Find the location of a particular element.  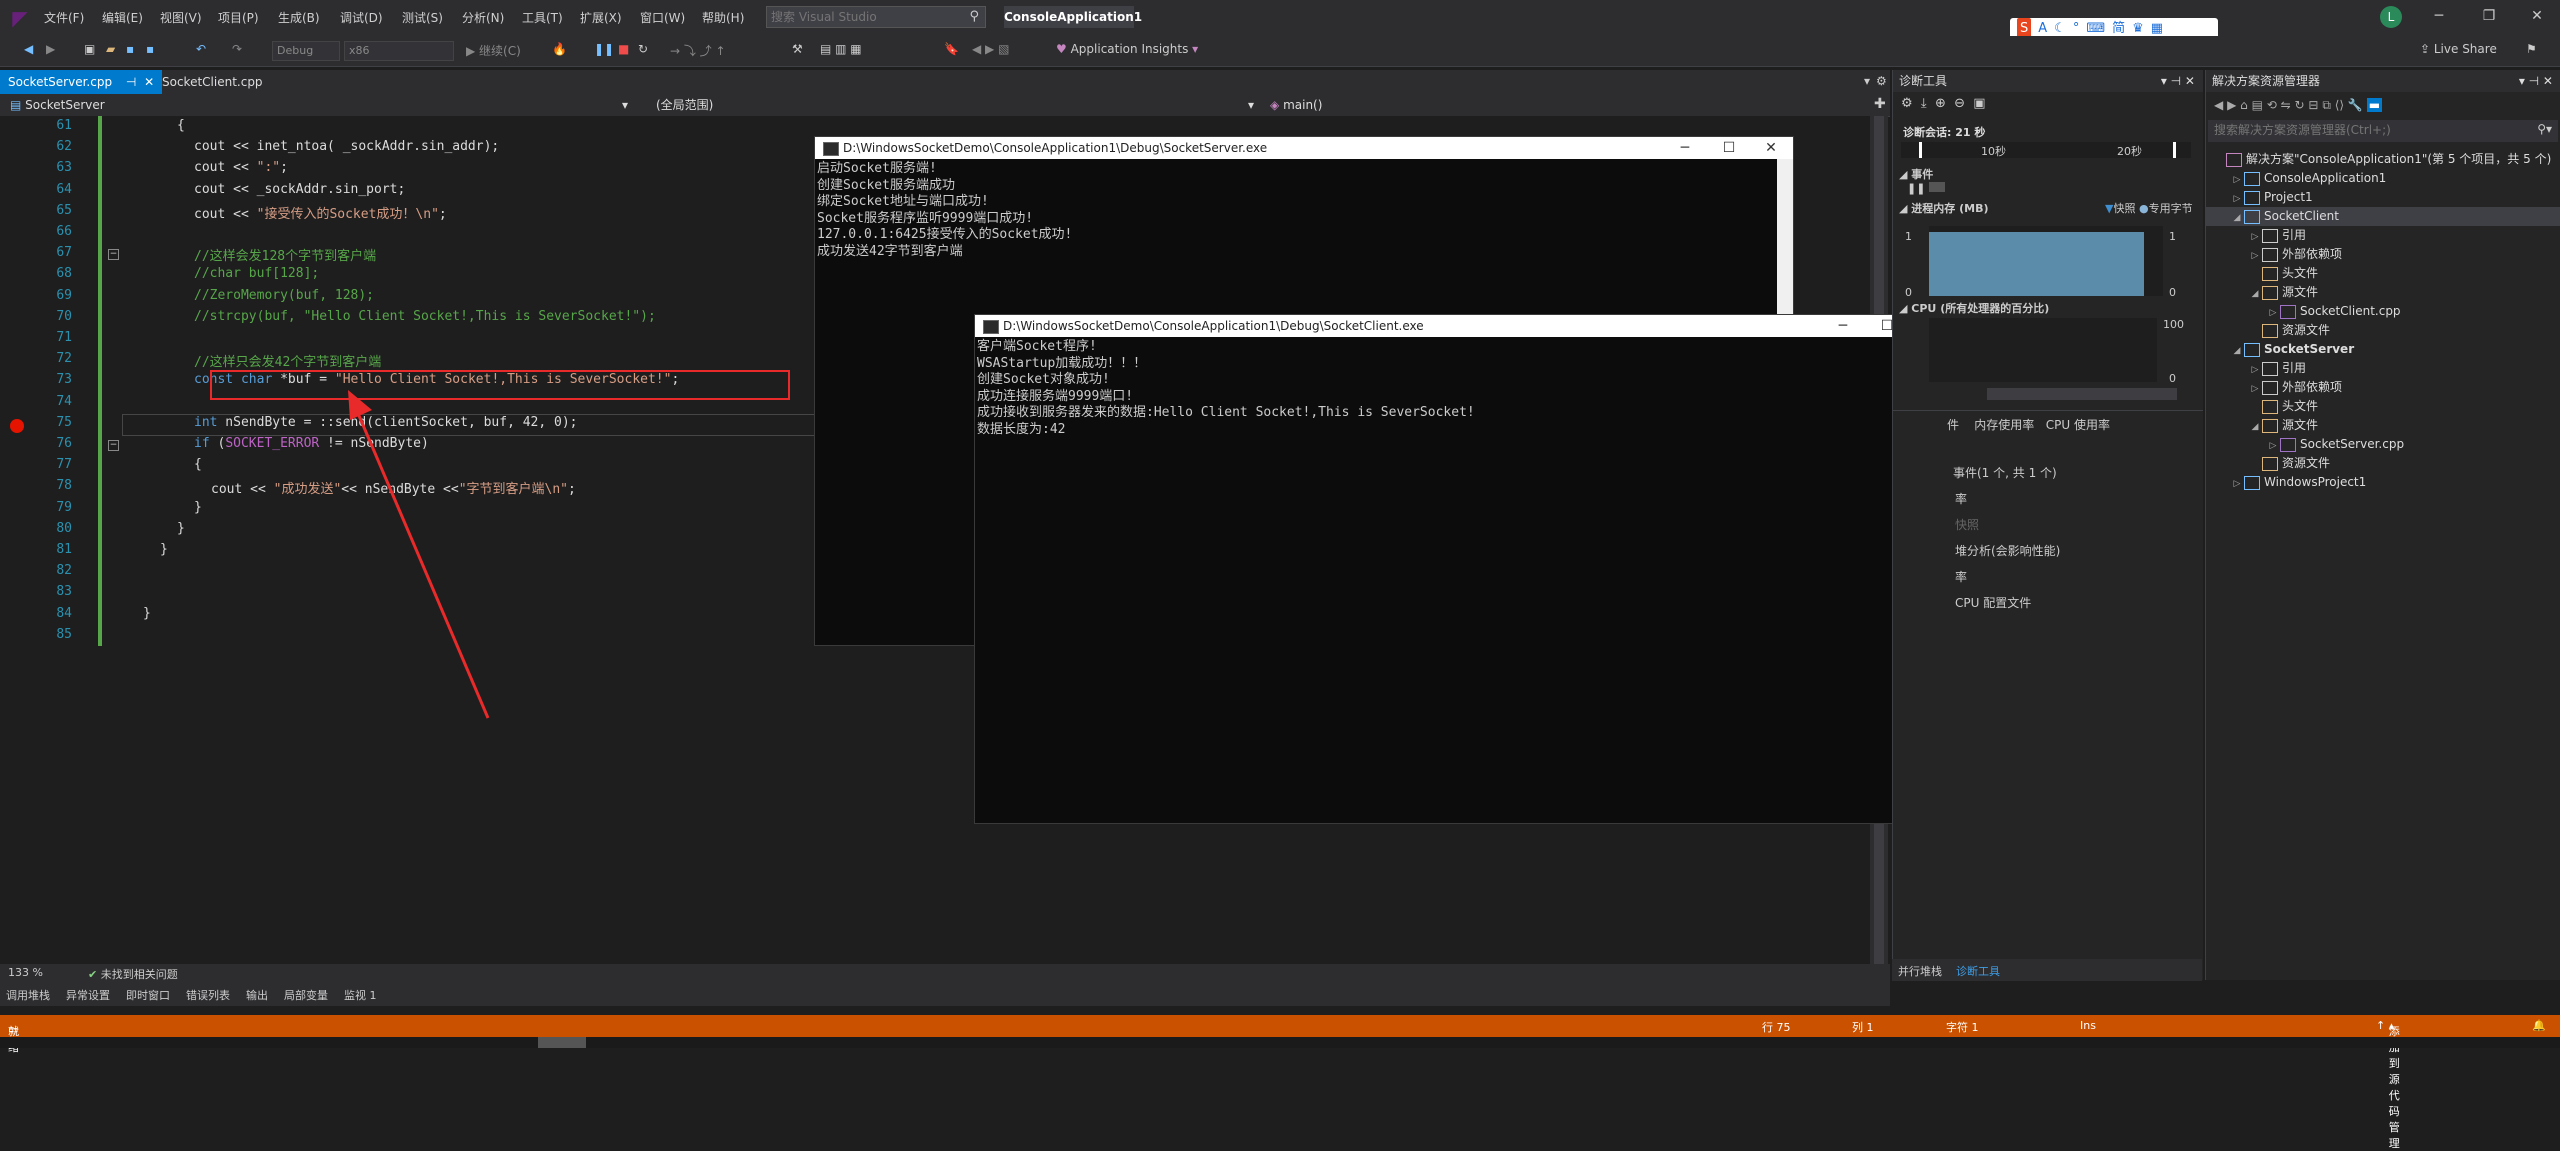

bookmark-tools-icon: ▤ ▥ ▦ is located at coordinates (841, 49).